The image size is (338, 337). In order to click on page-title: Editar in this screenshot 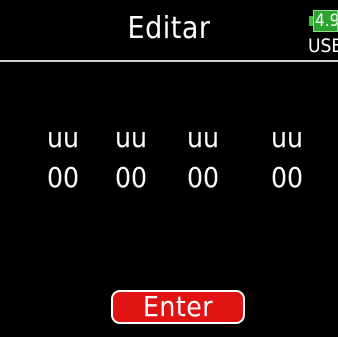, I will do `click(169, 28)`.